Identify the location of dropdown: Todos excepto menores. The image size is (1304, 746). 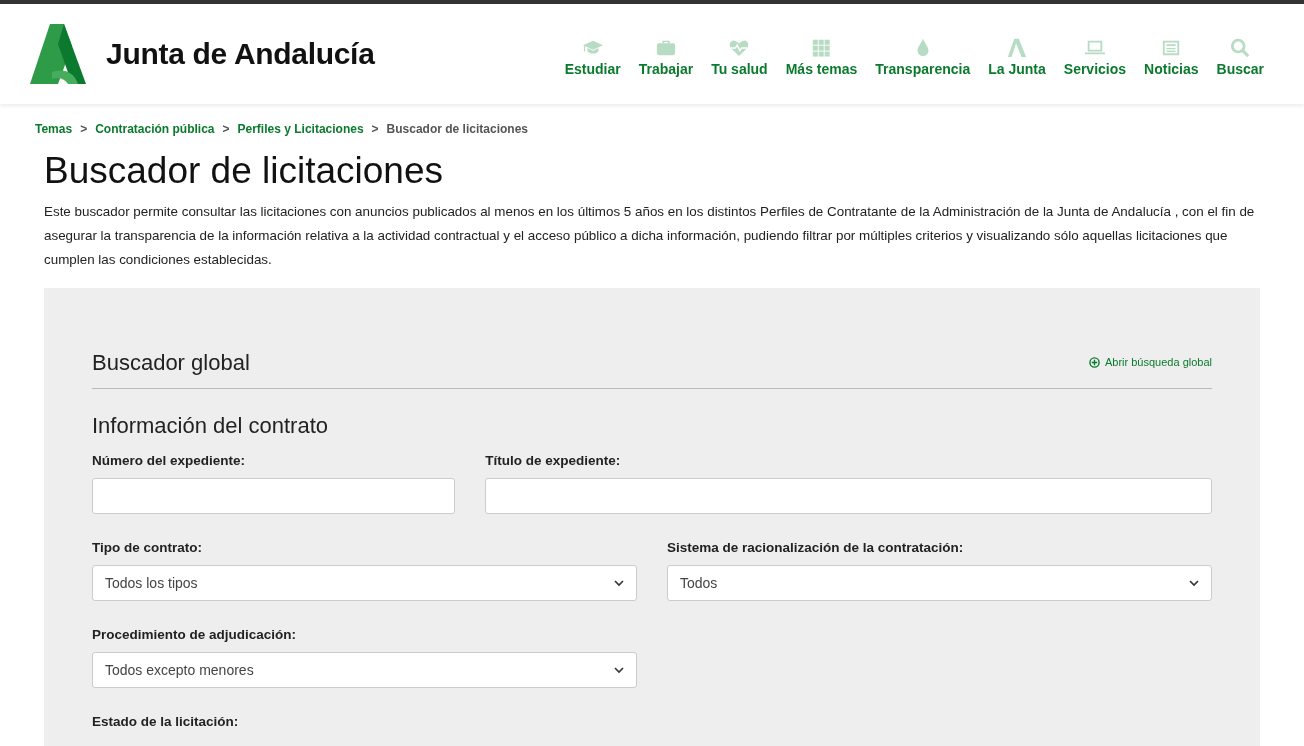
(364, 670).